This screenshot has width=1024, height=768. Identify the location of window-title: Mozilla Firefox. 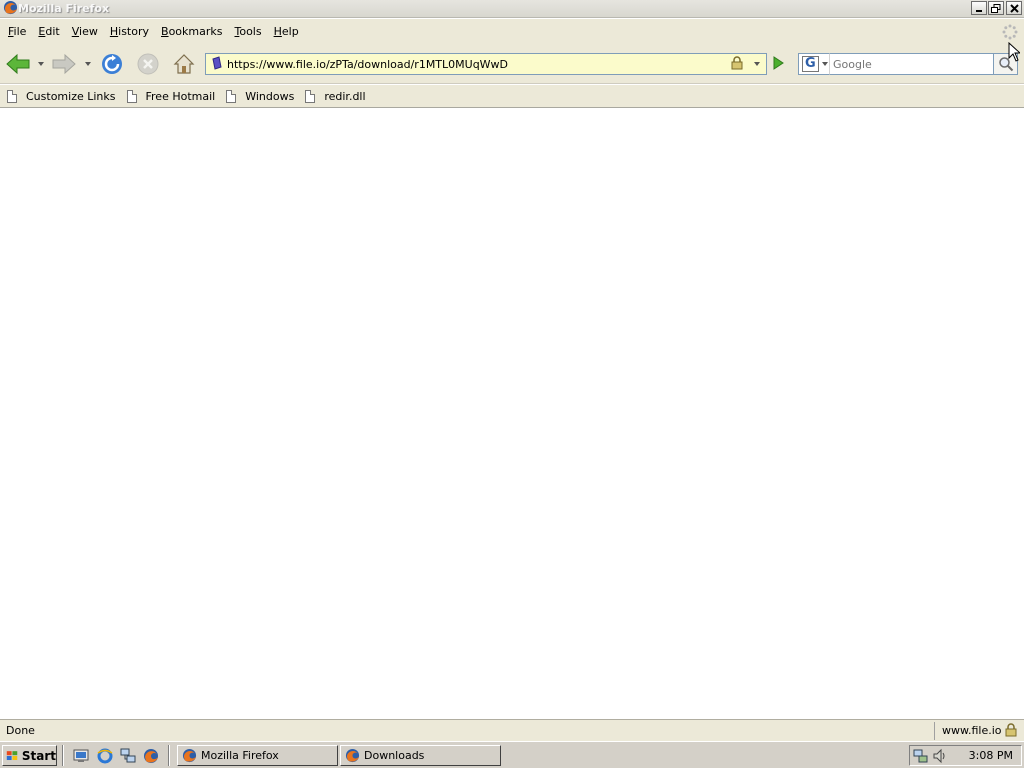
(64, 8).